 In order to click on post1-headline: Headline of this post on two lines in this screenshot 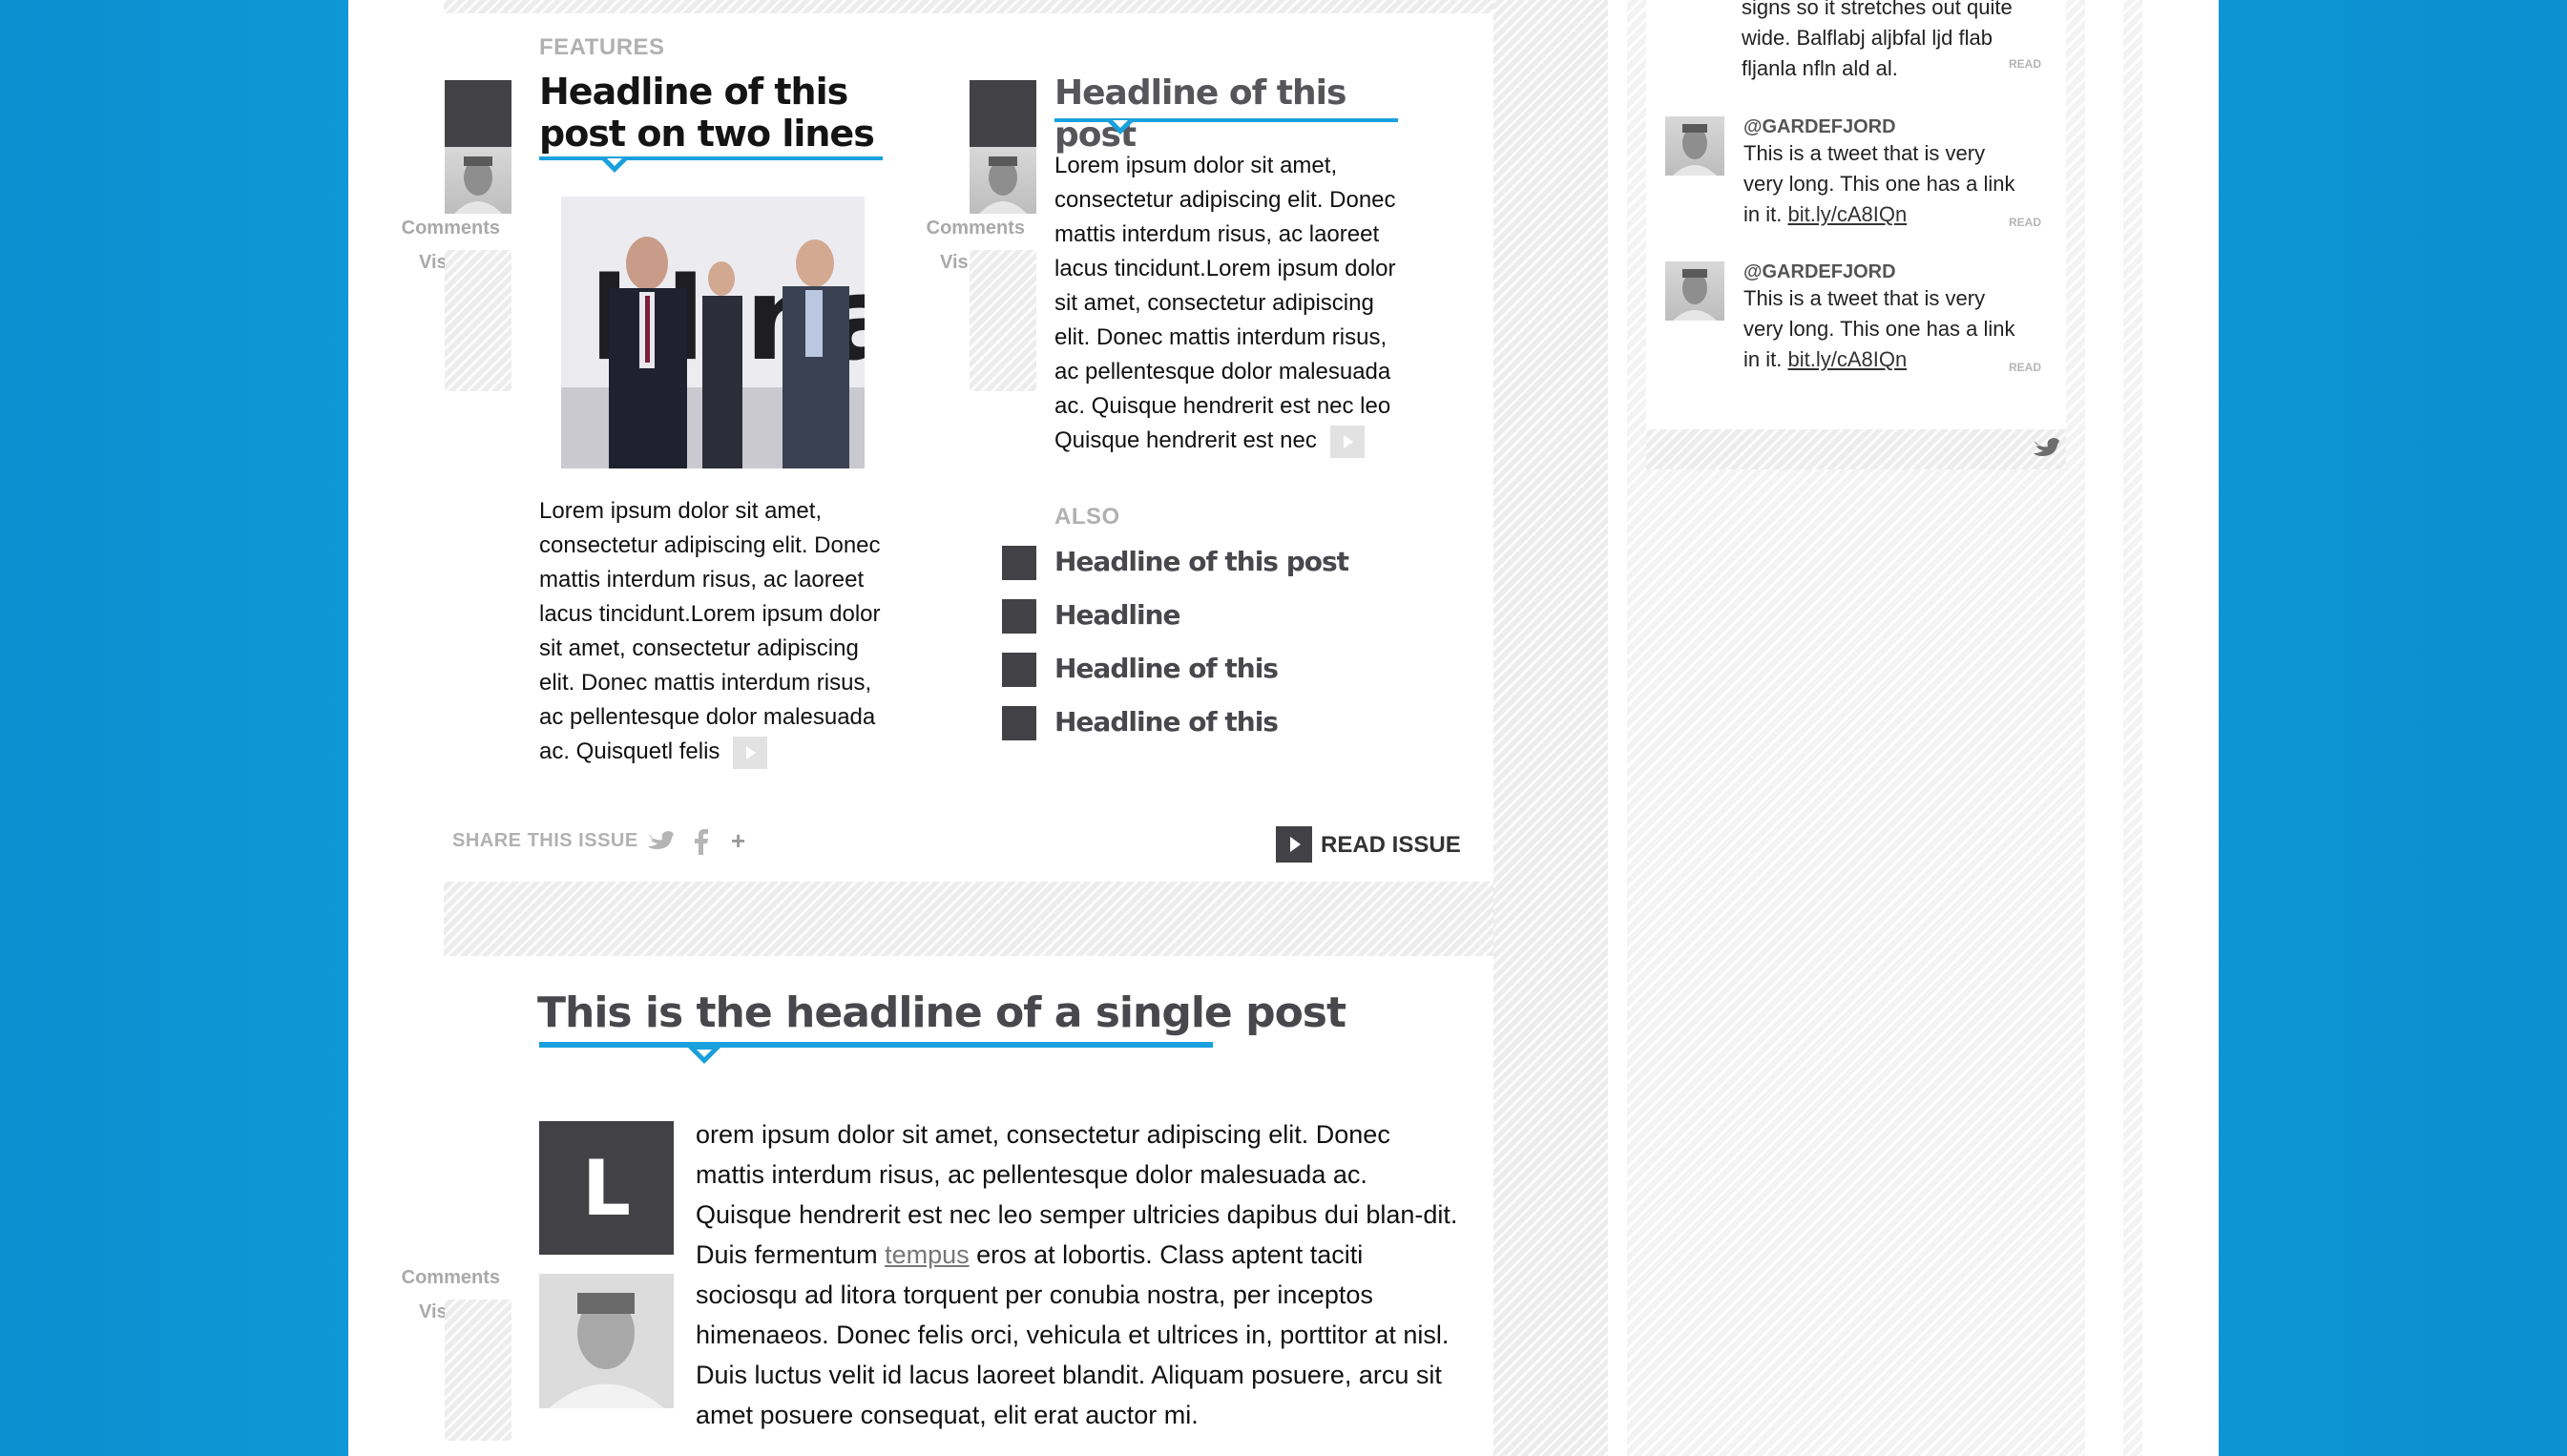, I will do `click(715, 113)`.